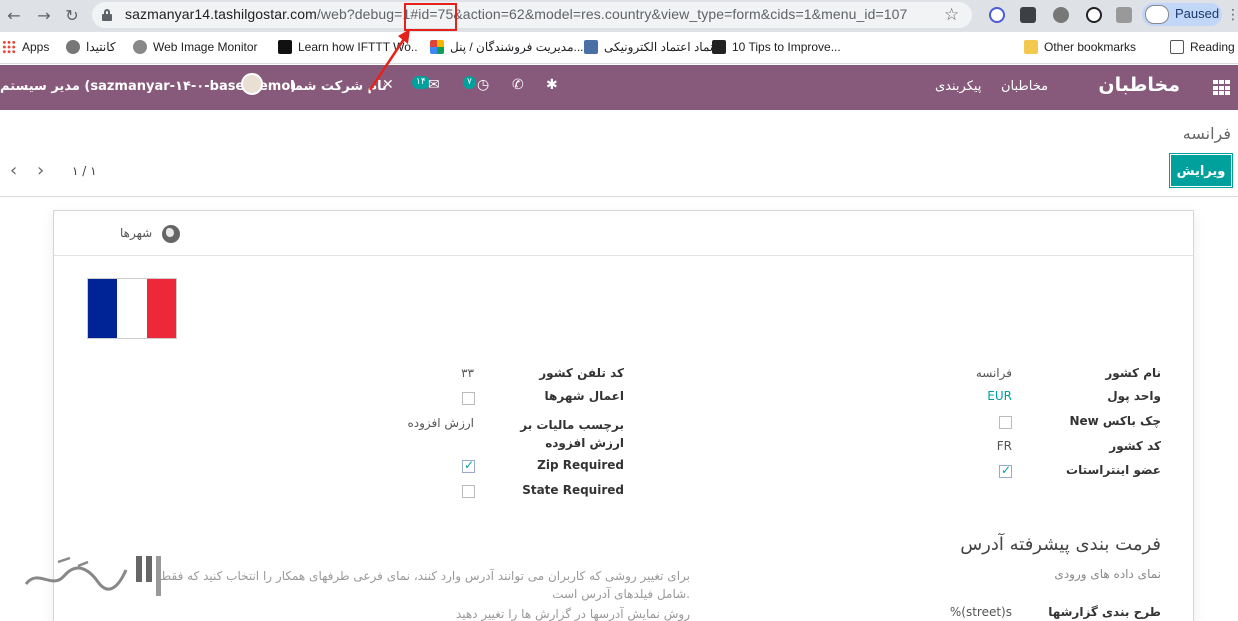  Describe the element at coordinates (1094, 15) in the screenshot. I see `extension-circle-icon` at that location.